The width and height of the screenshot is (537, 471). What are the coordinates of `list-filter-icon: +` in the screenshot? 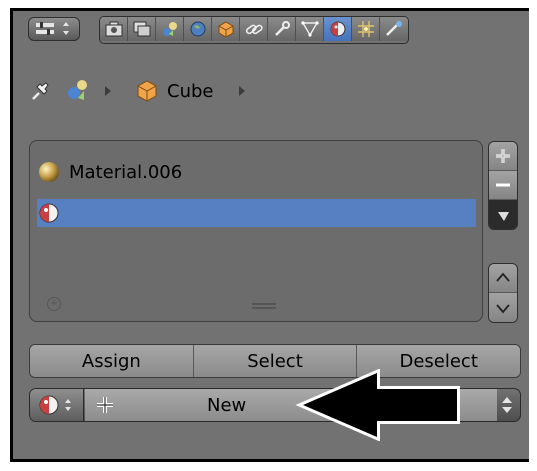 It's located at (54, 304).